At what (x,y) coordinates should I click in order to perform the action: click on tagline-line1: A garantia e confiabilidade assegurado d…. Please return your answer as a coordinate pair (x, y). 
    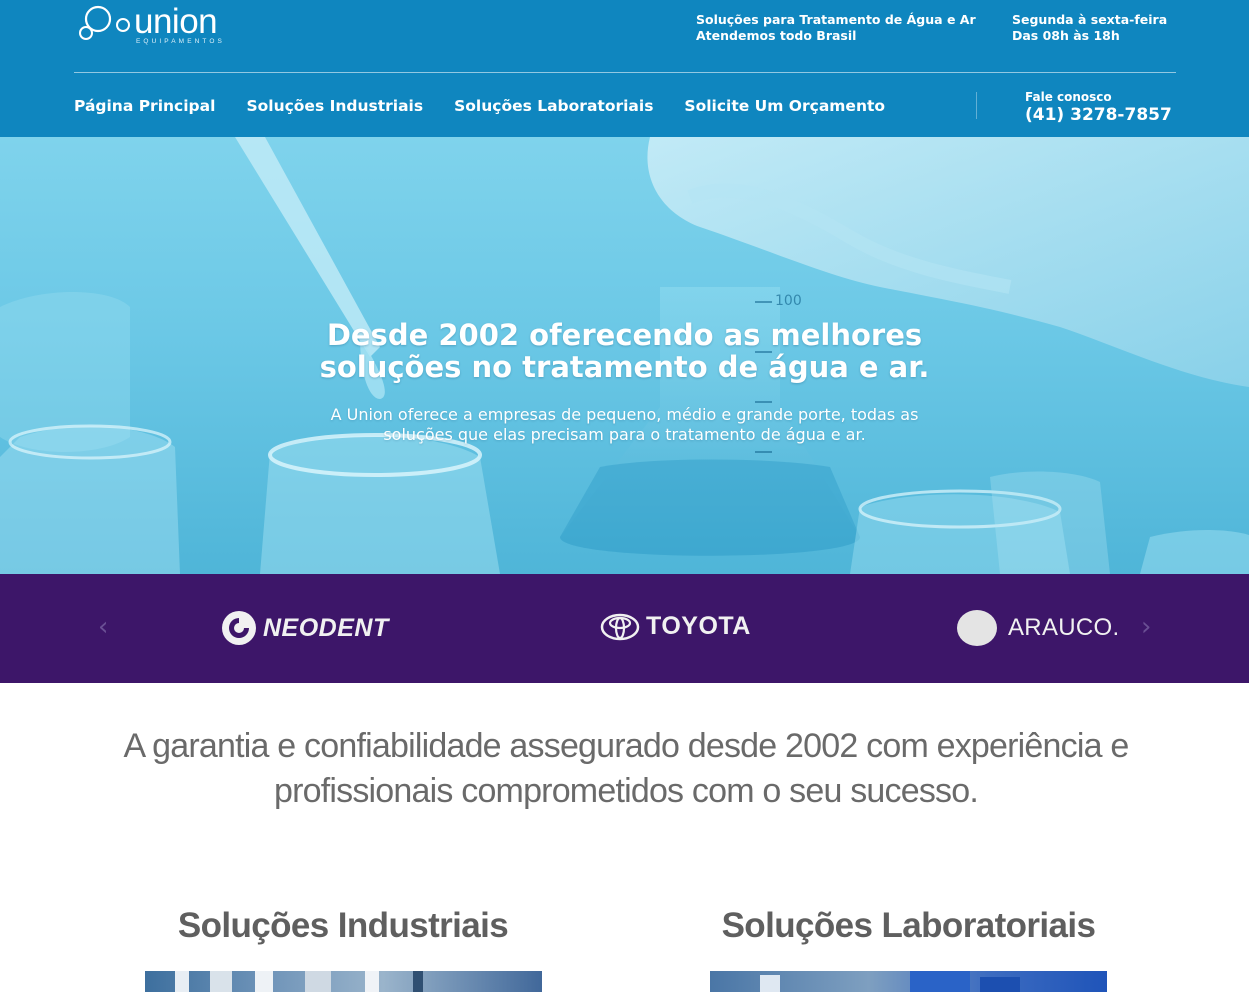
    Looking at the image, I should click on (626, 746).